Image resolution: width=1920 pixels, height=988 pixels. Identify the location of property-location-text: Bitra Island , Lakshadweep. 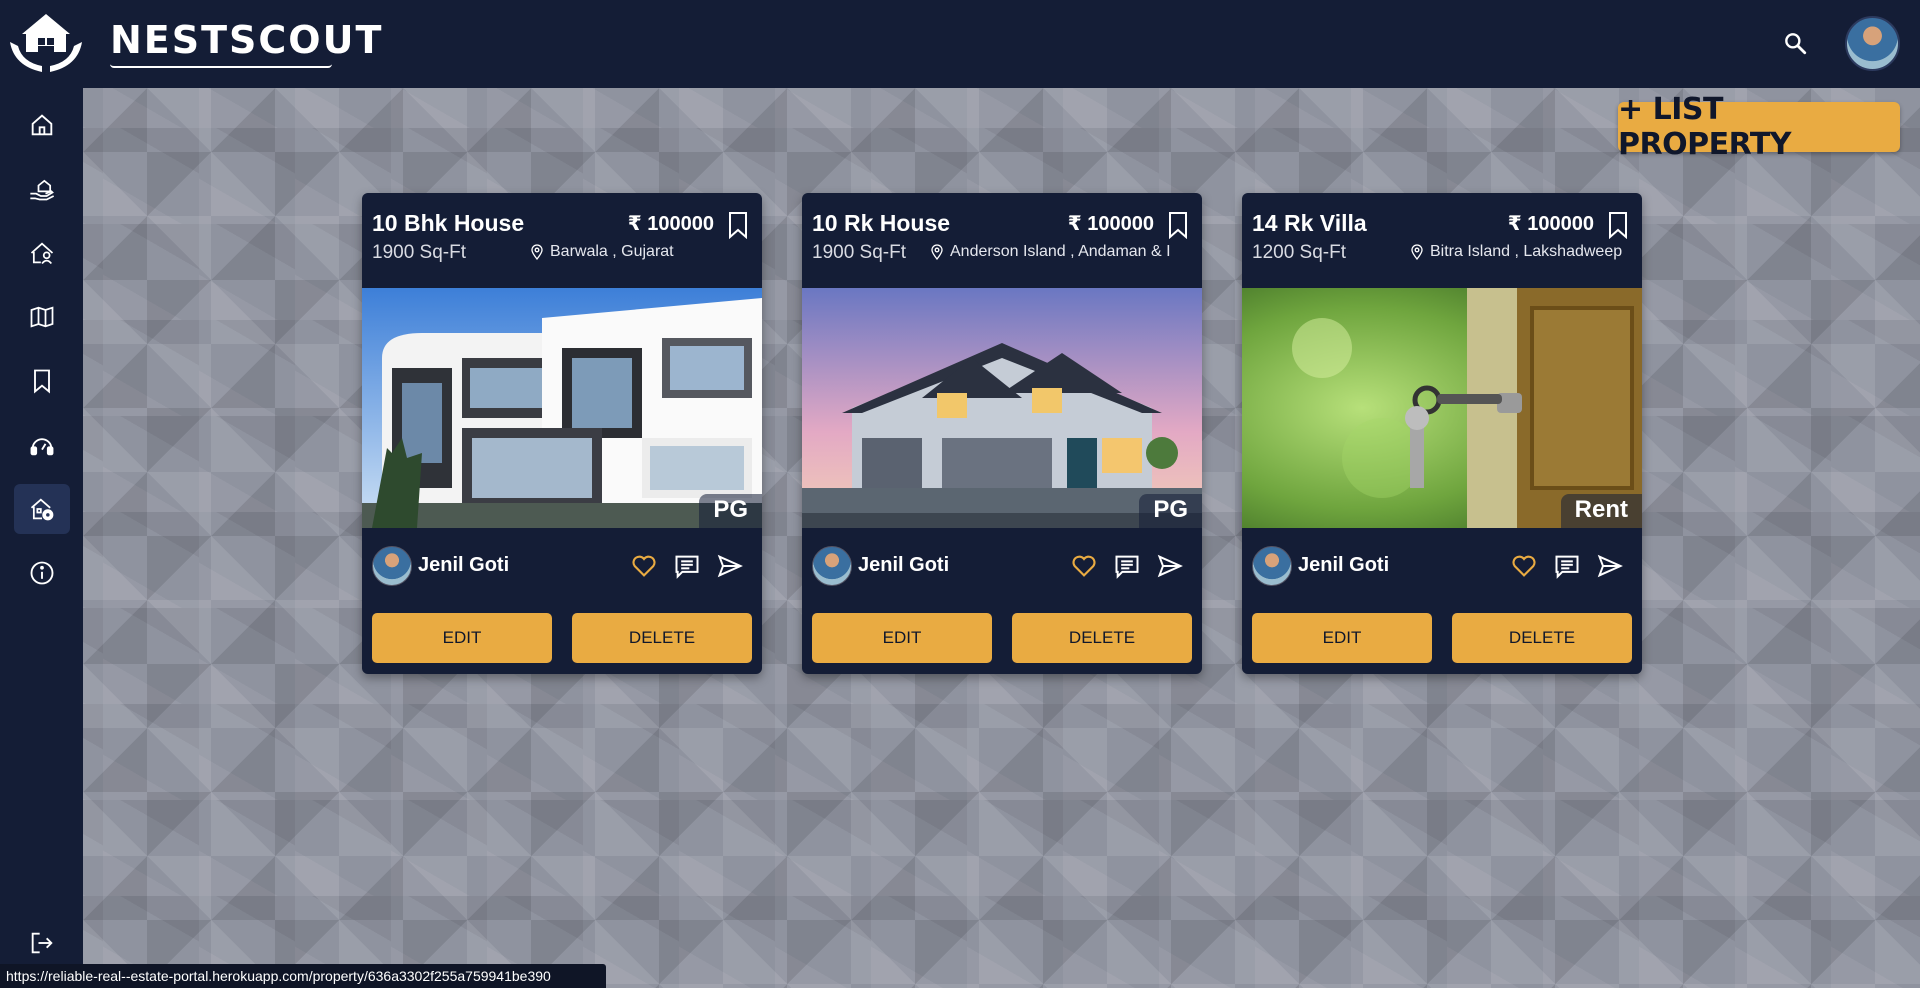
(1526, 251).